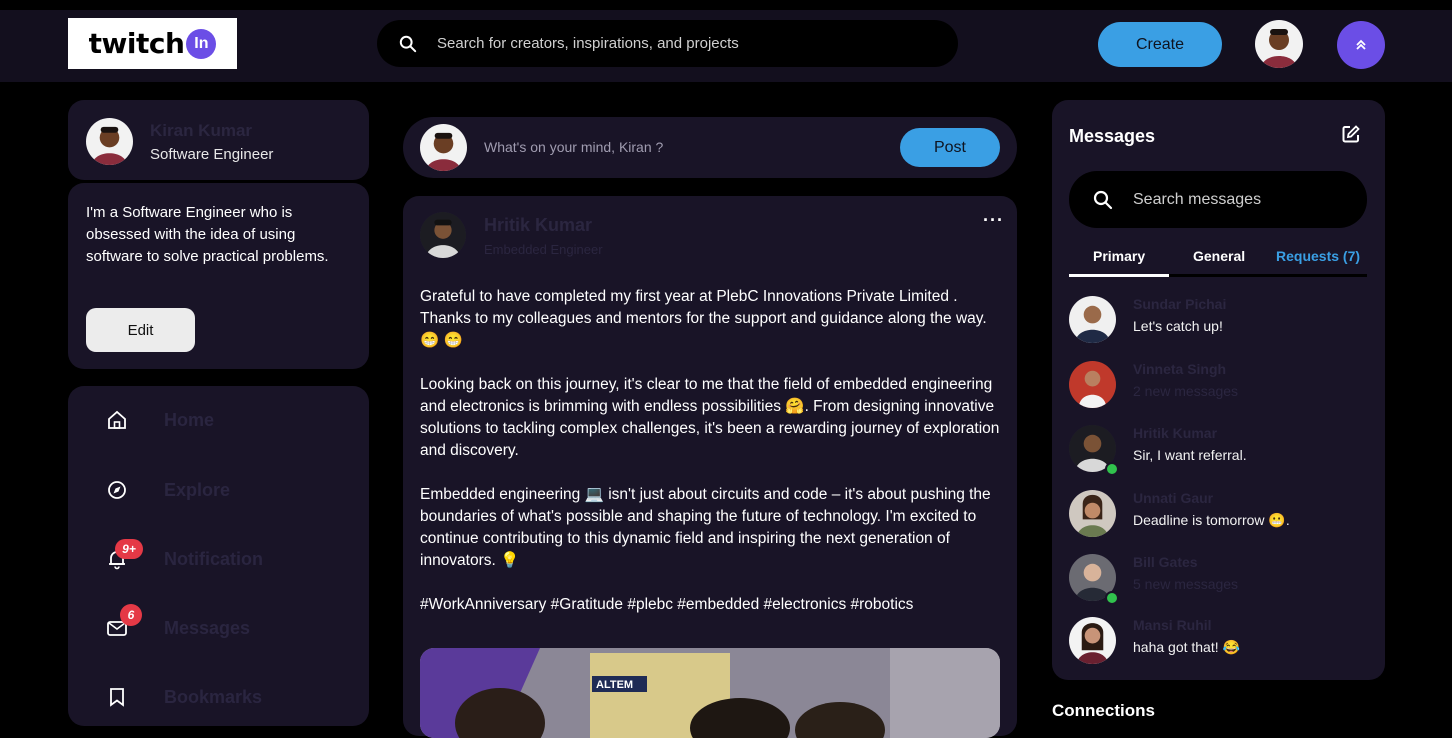 This screenshot has width=1452, height=738. What do you see at coordinates (1186, 391) in the screenshot?
I see `message-preview: 2 new messages` at bounding box center [1186, 391].